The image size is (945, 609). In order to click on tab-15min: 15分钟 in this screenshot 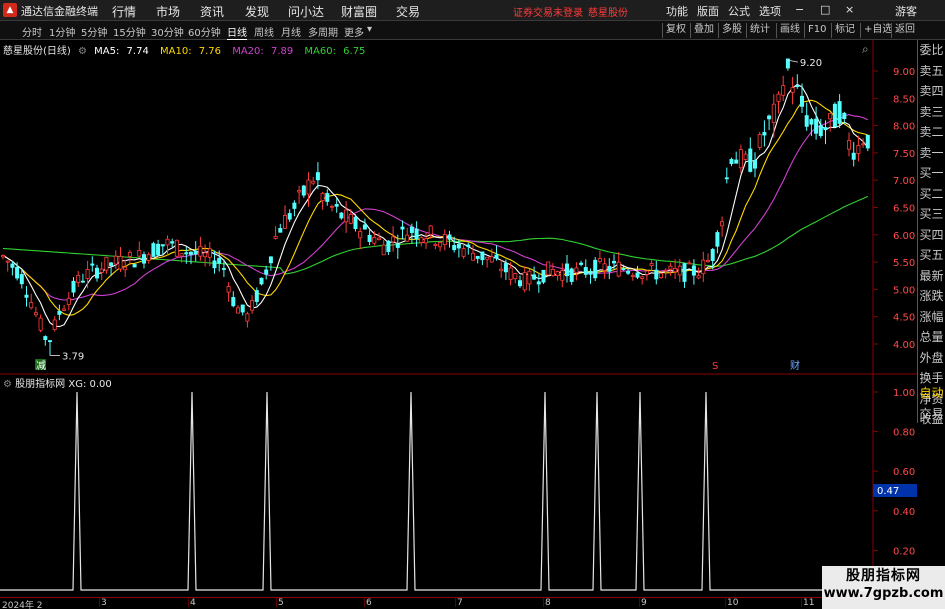, I will do `click(129, 31)`.